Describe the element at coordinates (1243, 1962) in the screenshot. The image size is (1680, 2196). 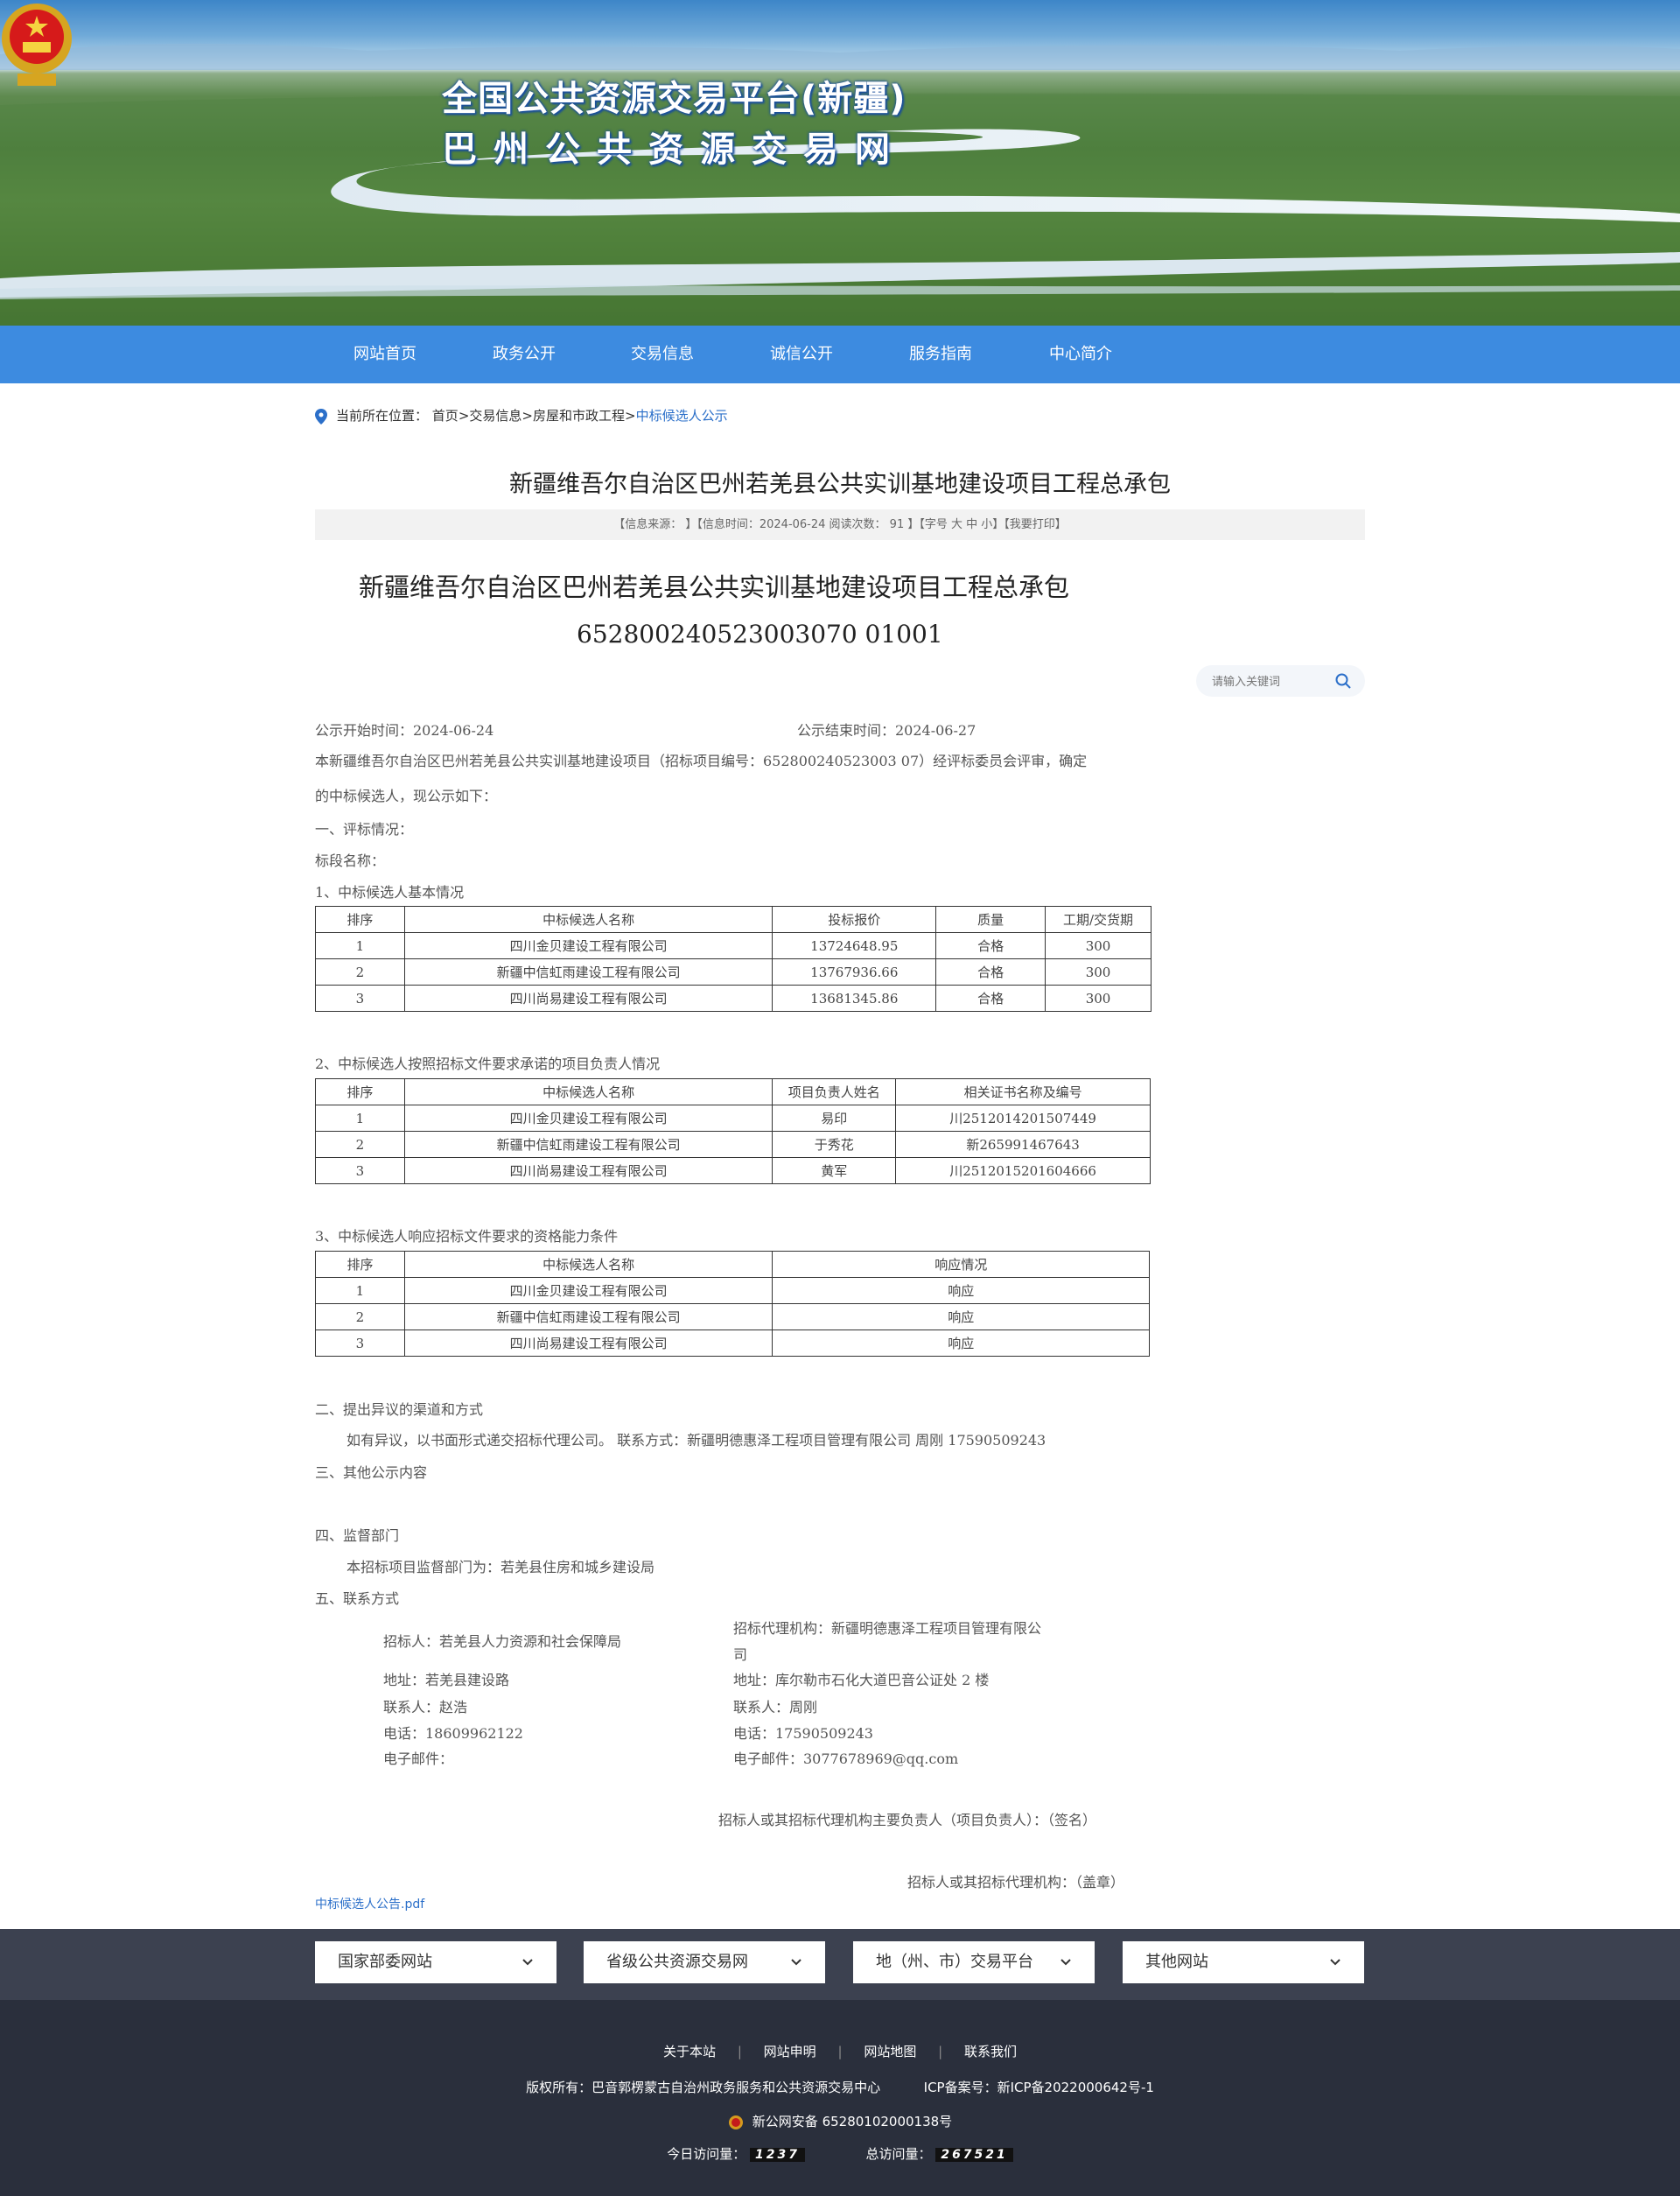
I see `select-other-sites: 其他网站` at that location.